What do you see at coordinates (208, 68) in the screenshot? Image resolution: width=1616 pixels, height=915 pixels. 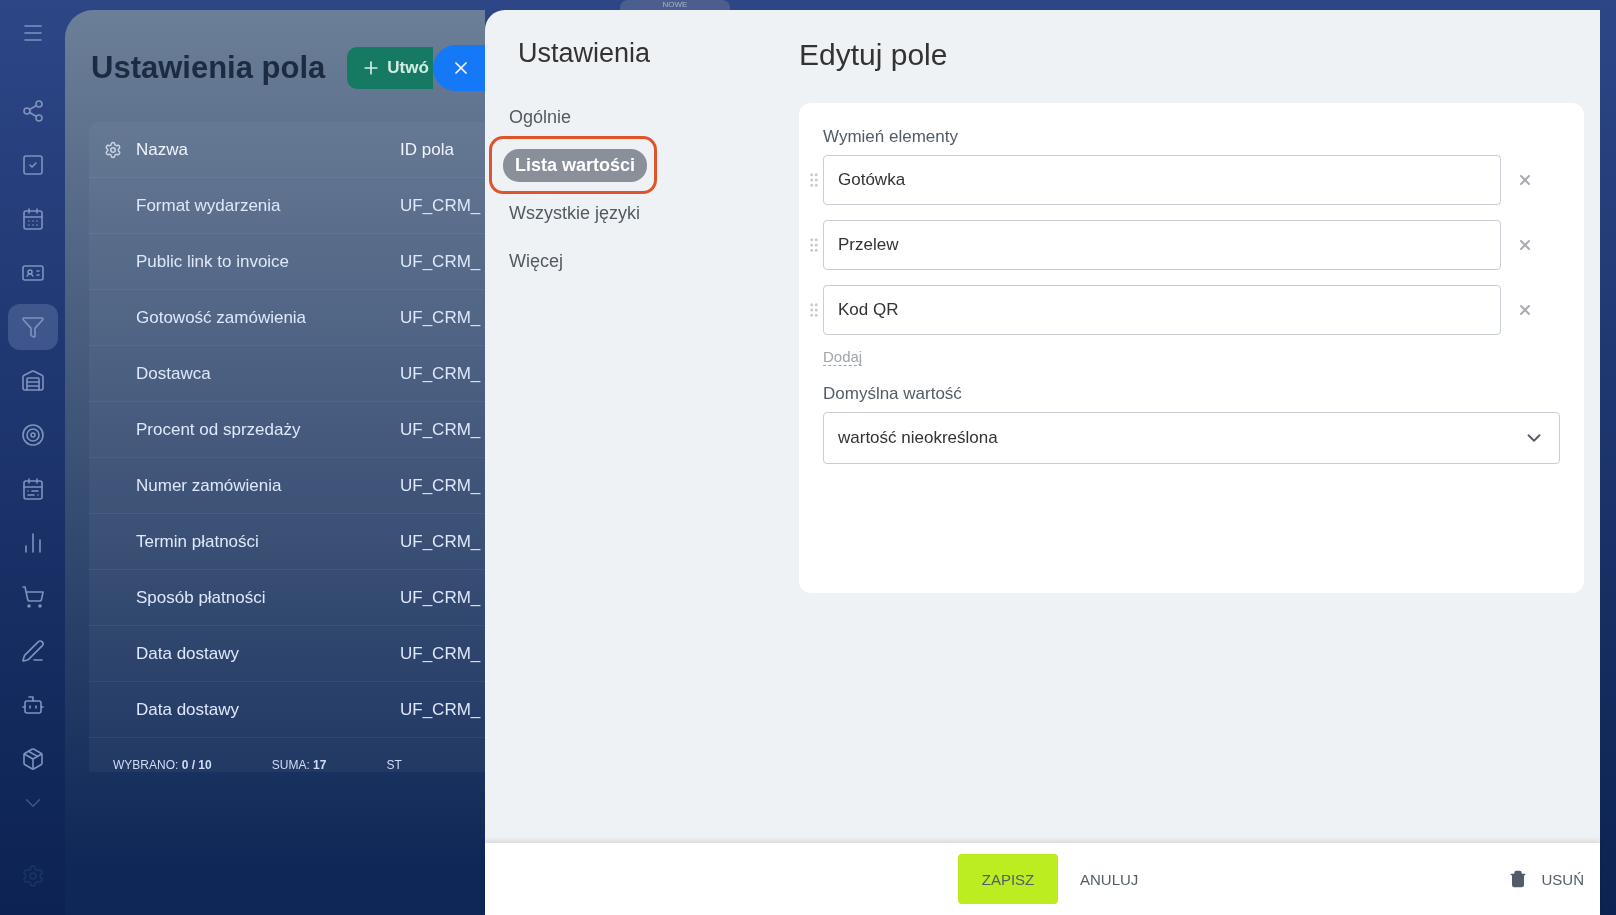 I see `page-title: Ustawienia pola` at bounding box center [208, 68].